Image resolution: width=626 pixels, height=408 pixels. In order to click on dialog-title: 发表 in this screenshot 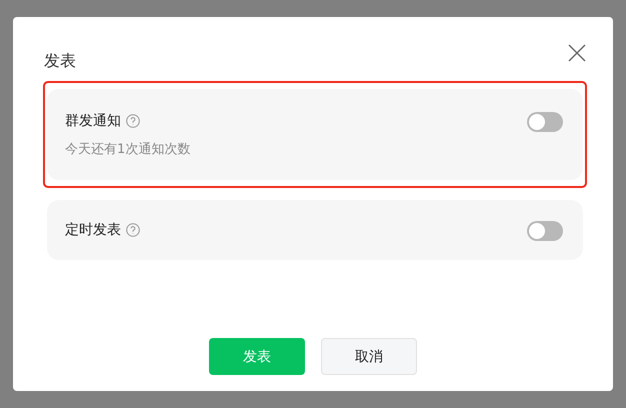, I will do `click(60, 61)`.